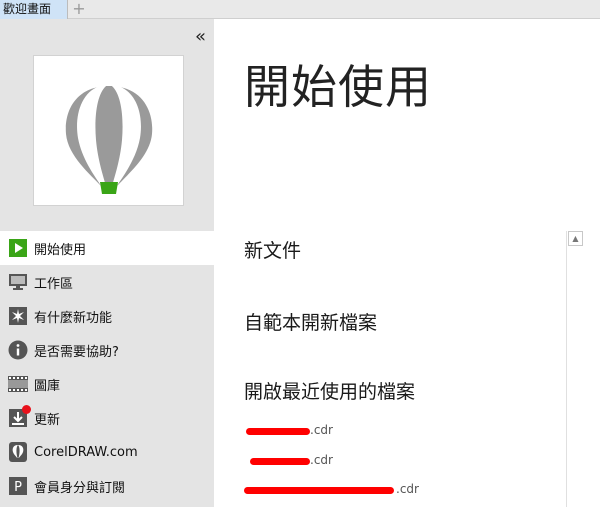 The height and width of the screenshot is (507, 600). I want to click on sidebar-item-get-started: 開始使用, so click(107, 248).